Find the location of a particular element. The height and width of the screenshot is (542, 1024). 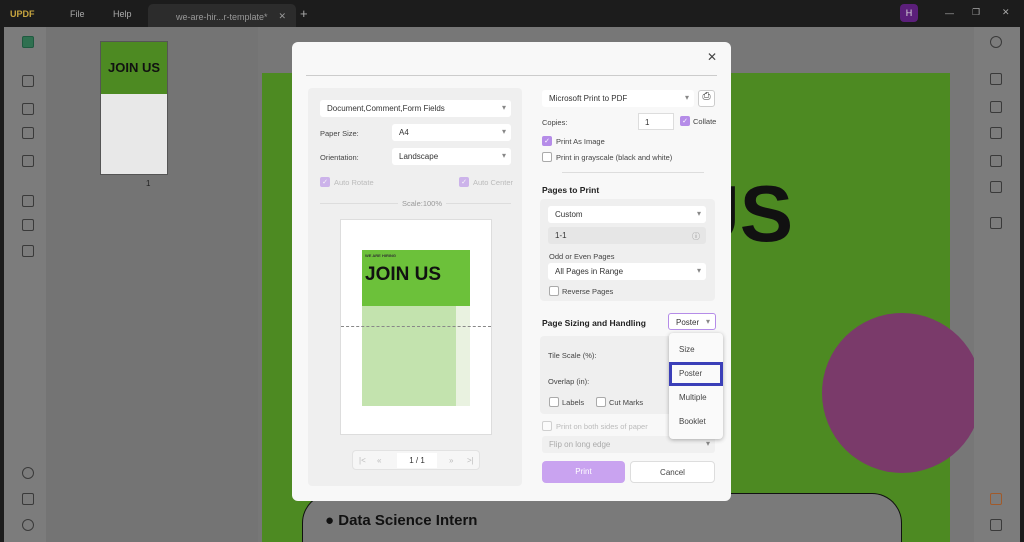

avatar: H is located at coordinates (909, 13).